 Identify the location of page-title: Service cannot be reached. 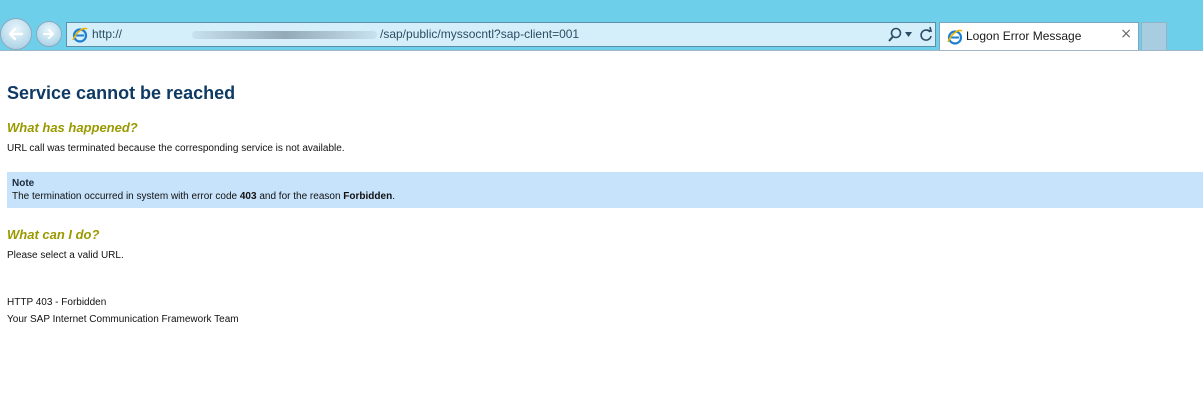
(121, 93).